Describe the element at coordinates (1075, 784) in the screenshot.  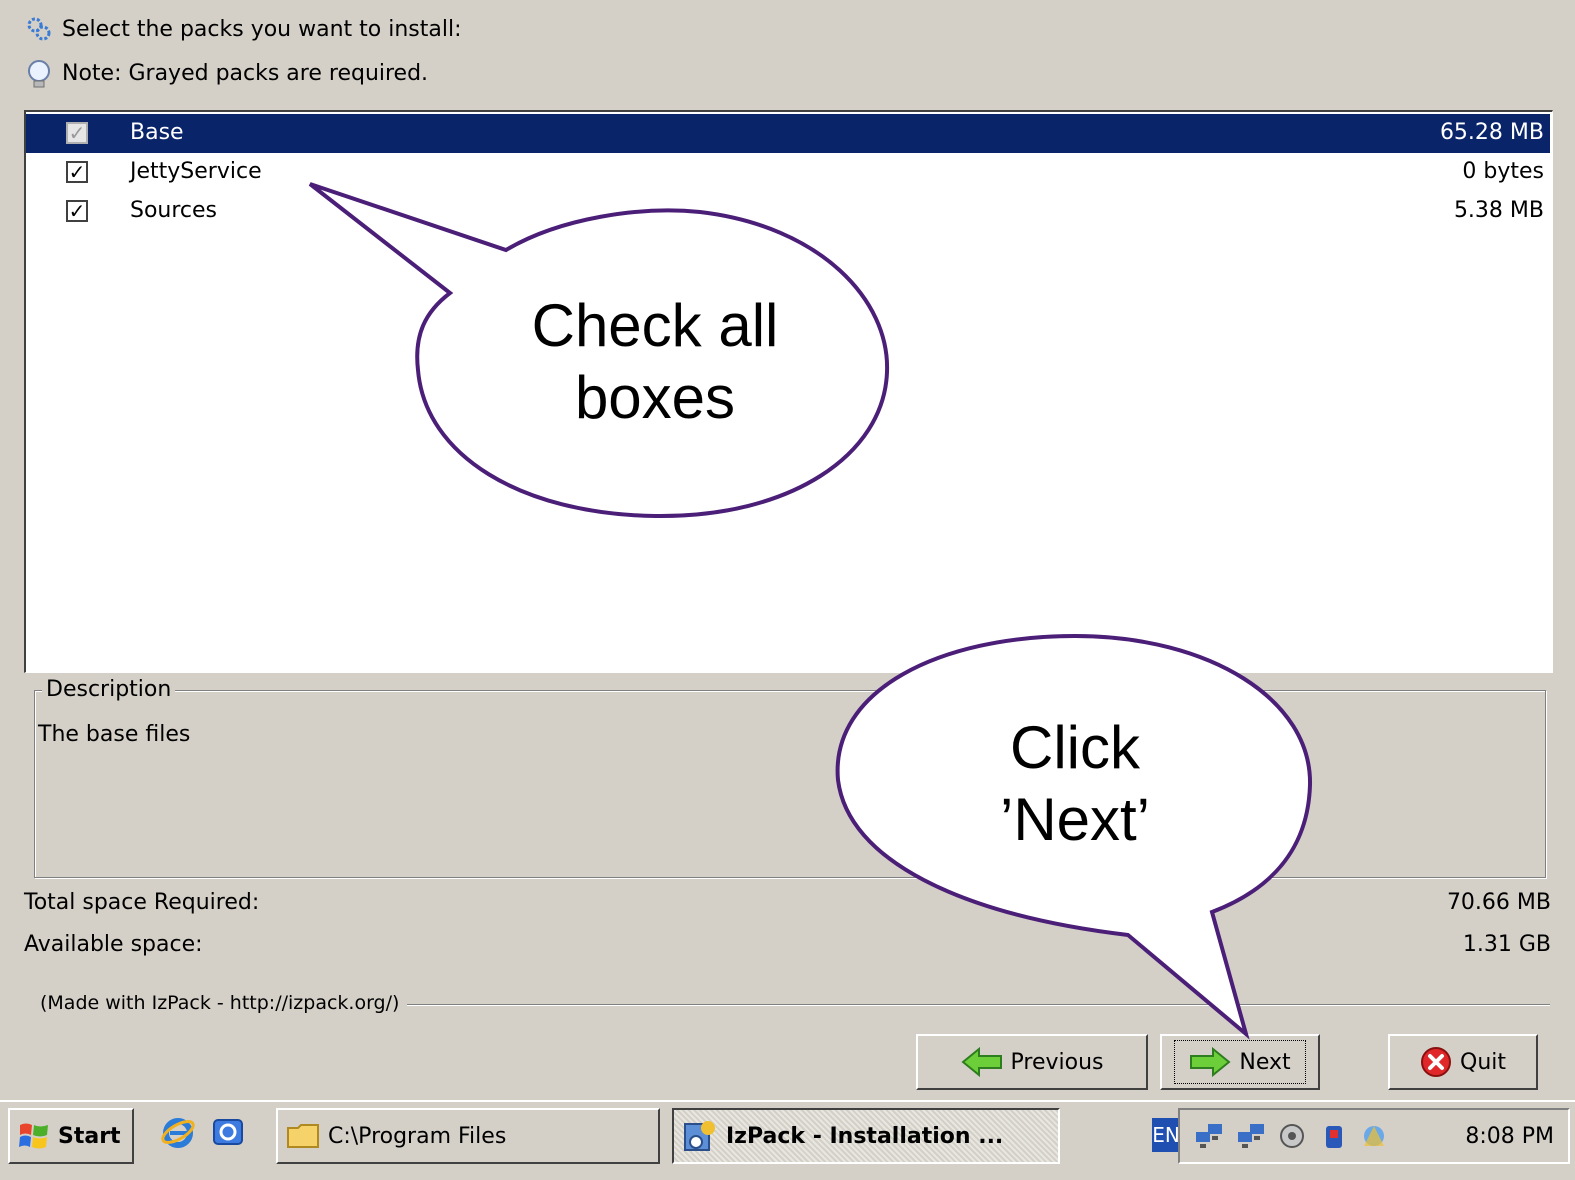
I see `click-next-callout: Click ’Next’` at that location.